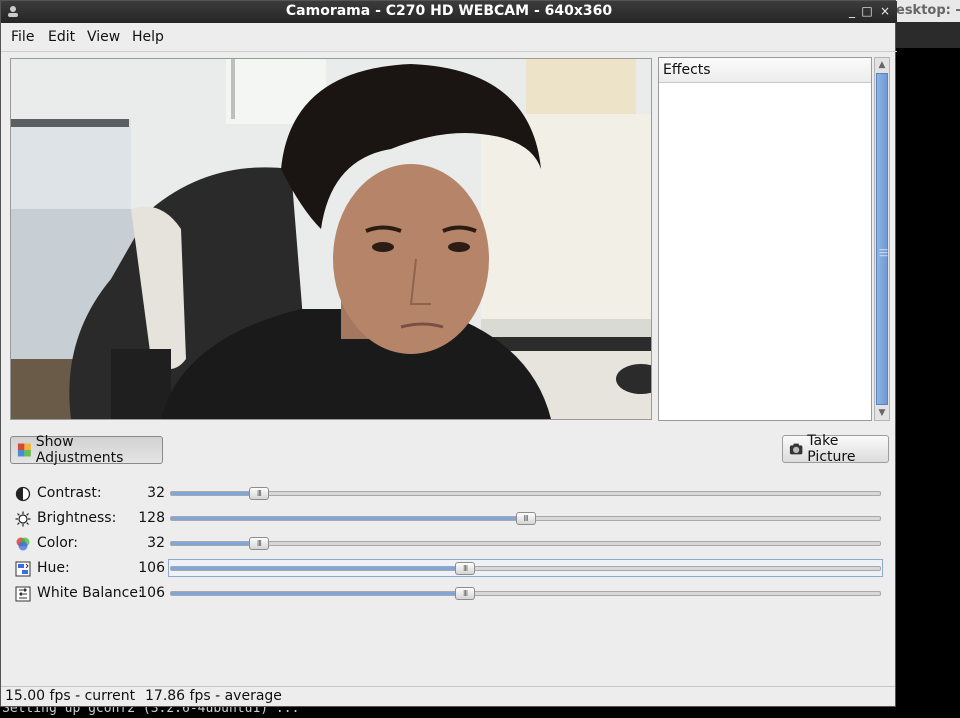  What do you see at coordinates (525, 543) in the screenshot?
I see `color-slider` at bounding box center [525, 543].